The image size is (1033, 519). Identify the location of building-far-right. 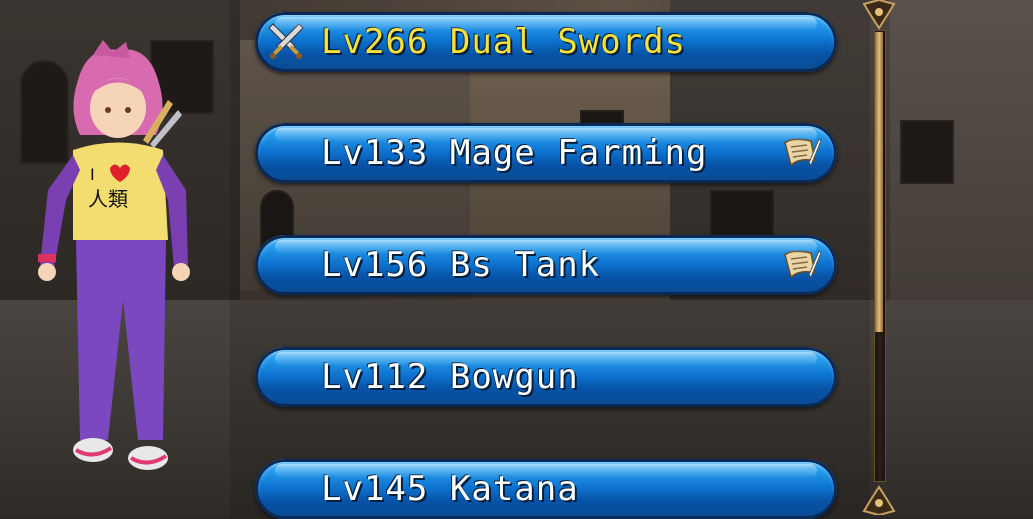
(961, 165).